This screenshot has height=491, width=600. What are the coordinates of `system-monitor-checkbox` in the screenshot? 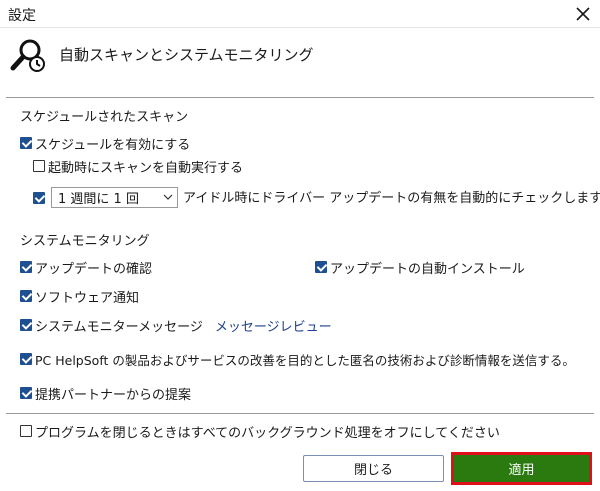 It's located at (26, 325).